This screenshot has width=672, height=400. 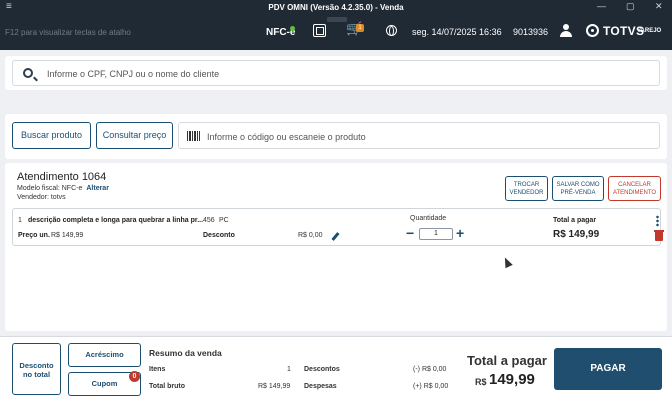 I want to click on total-to-pay-value: 149,99, so click(x=512, y=379).